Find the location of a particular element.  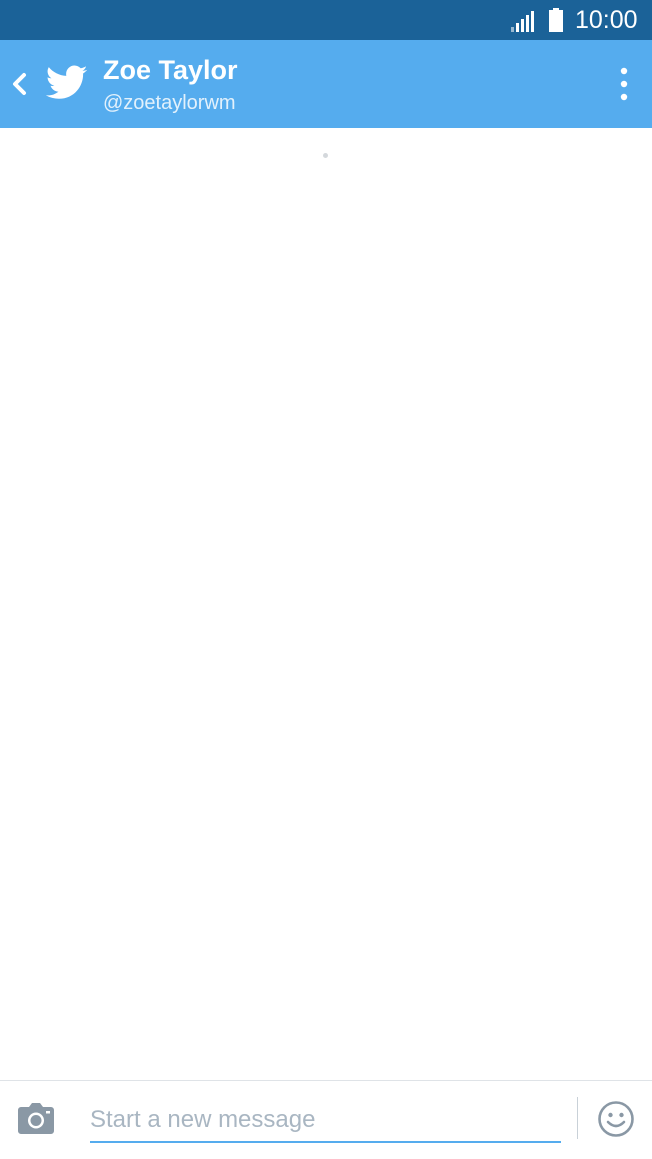

chevron-left-icon is located at coordinates (19, 84).